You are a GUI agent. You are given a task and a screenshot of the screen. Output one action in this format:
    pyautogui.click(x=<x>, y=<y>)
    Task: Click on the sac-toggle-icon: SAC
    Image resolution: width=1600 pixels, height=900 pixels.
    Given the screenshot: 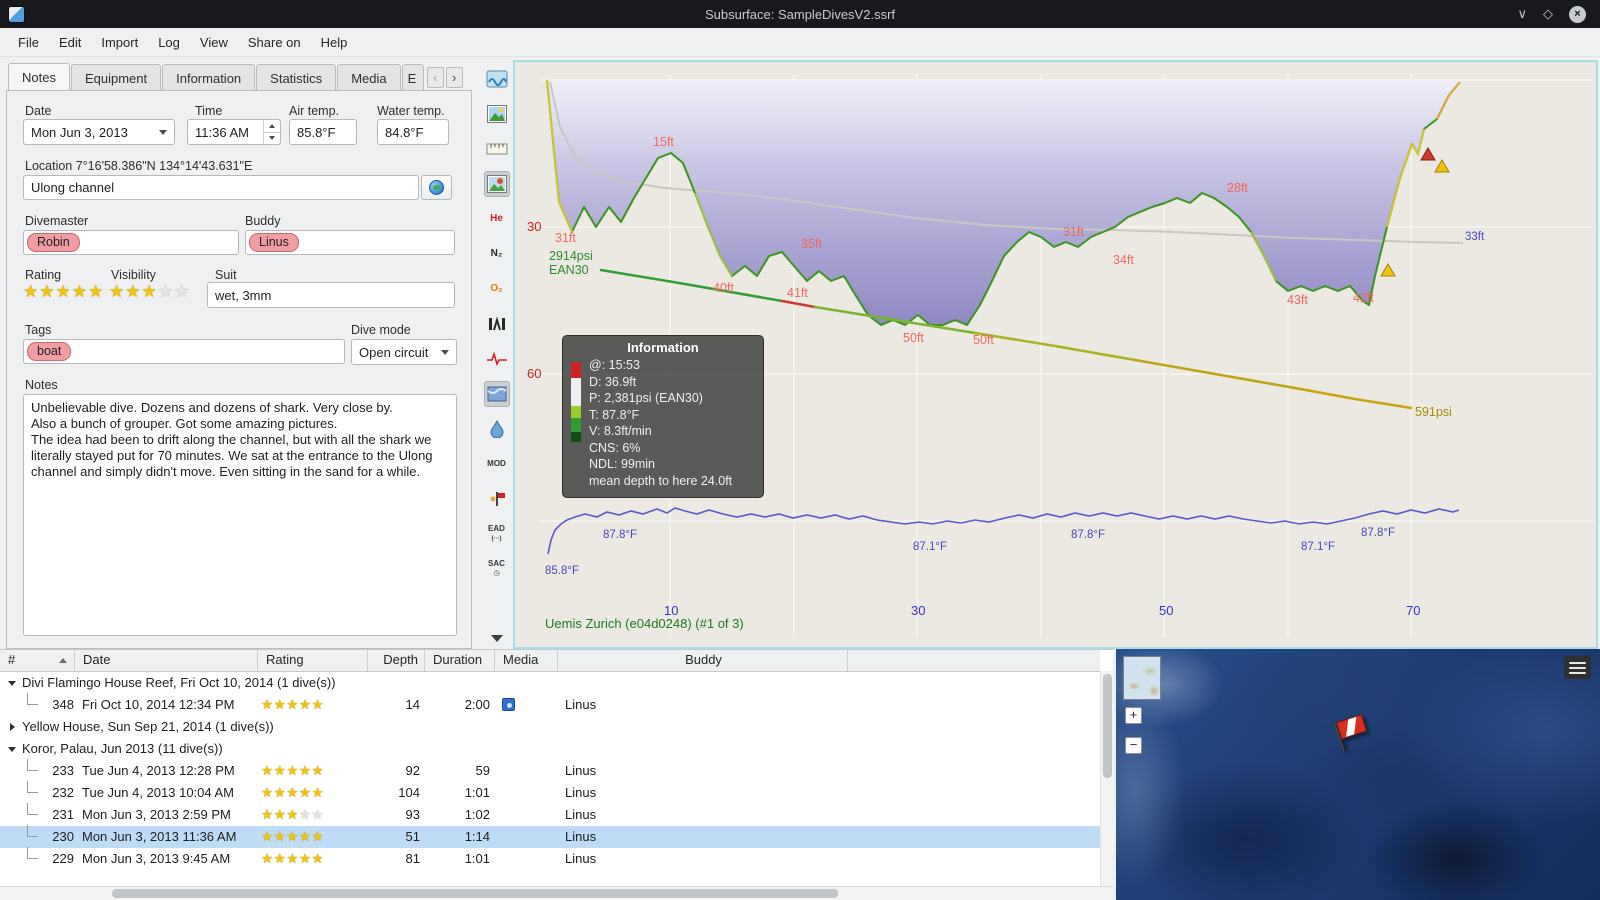 What is the action you would take?
    pyautogui.click(x=497, y=569)
    